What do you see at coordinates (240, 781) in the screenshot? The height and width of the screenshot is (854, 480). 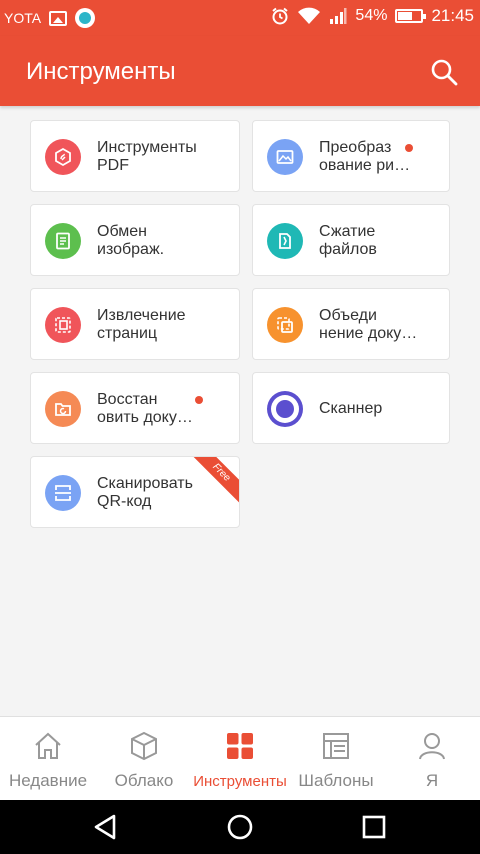 I see `nav-label: Инструменты` at bounding box center [240, 781].